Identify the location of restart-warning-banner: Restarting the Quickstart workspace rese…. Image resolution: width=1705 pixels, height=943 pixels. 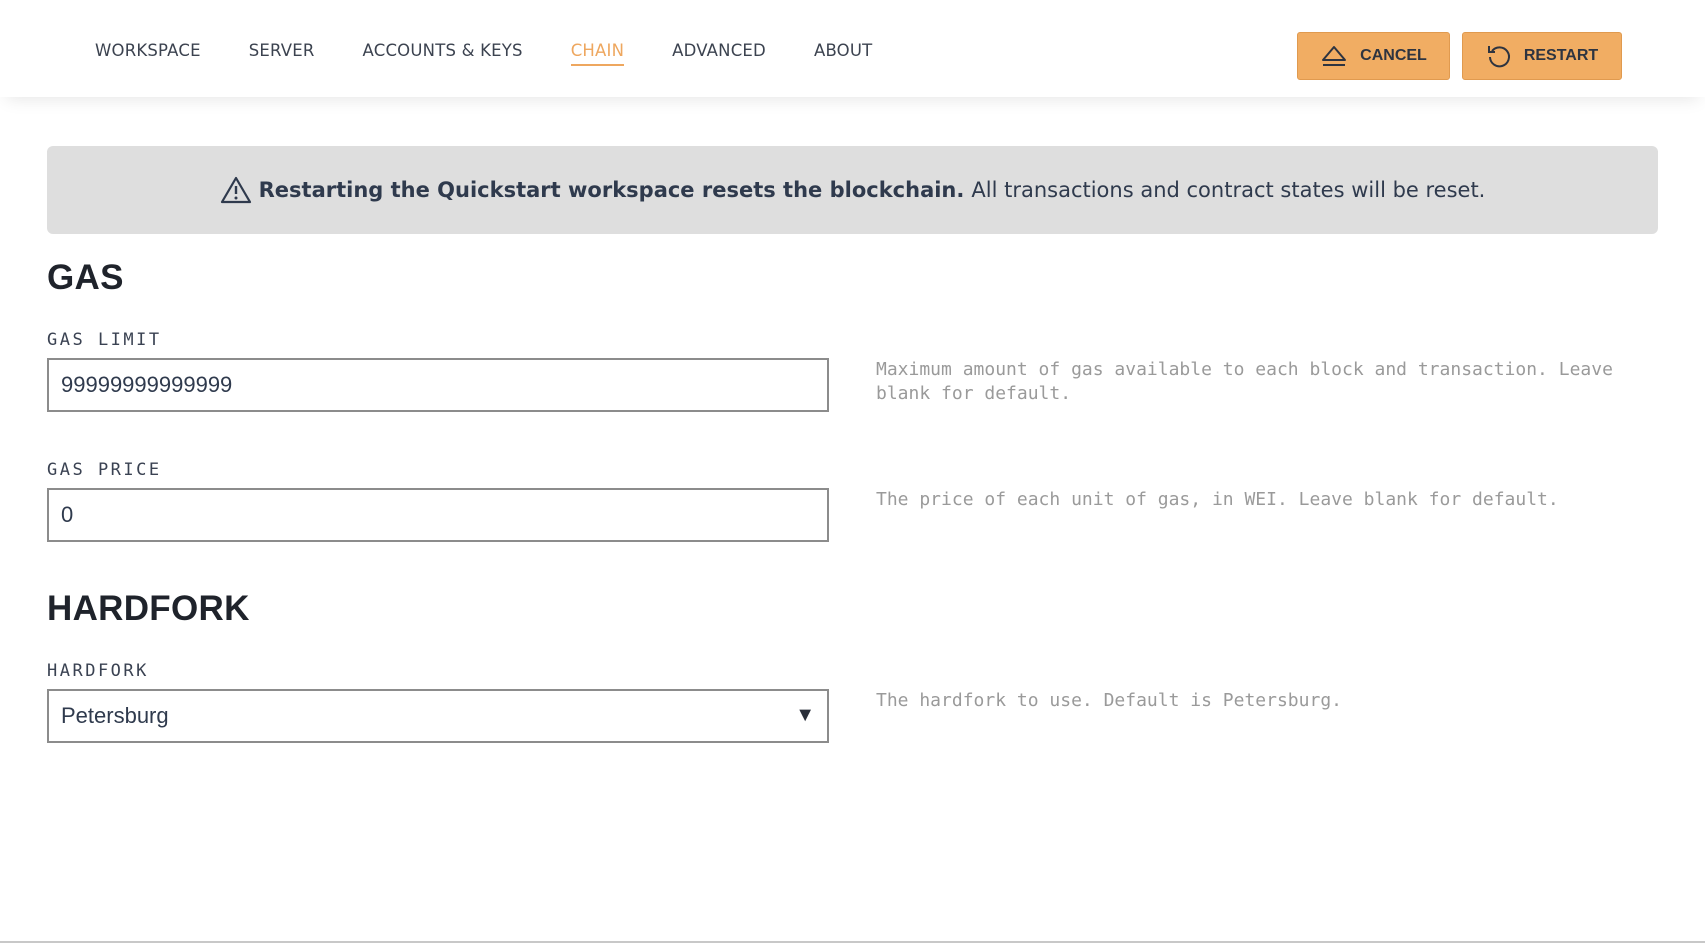
(852, 190).